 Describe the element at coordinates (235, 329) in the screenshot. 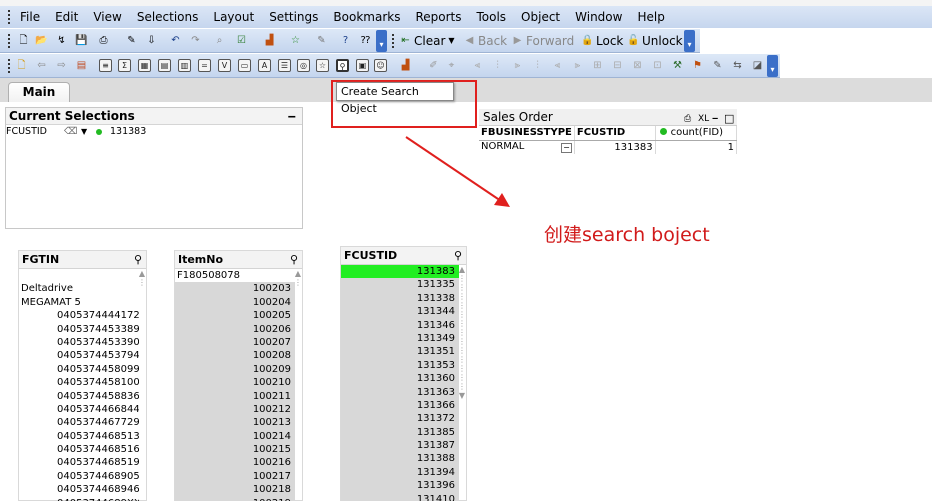

I see `list-item: 100206` at that location.